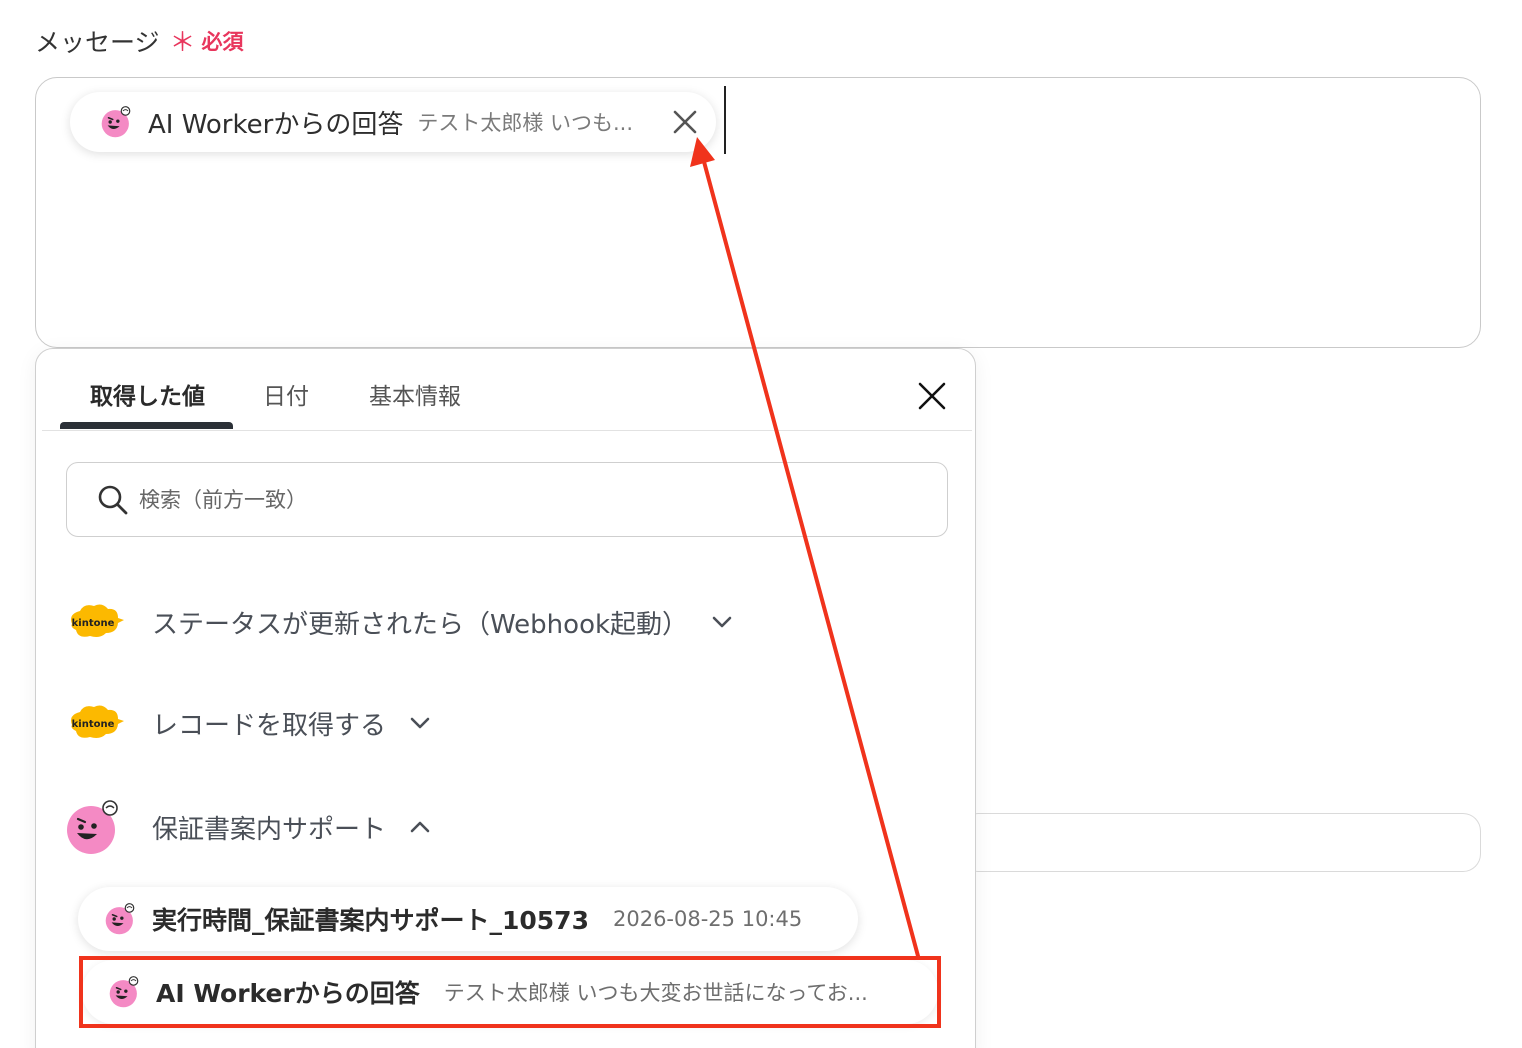 Image resolution: width=1522 pixels, height=1048 pixels. What do you see at coordinates (222, 41) in the screenshot?
I see `required-text: 必須` at bounding box center [222, 41].